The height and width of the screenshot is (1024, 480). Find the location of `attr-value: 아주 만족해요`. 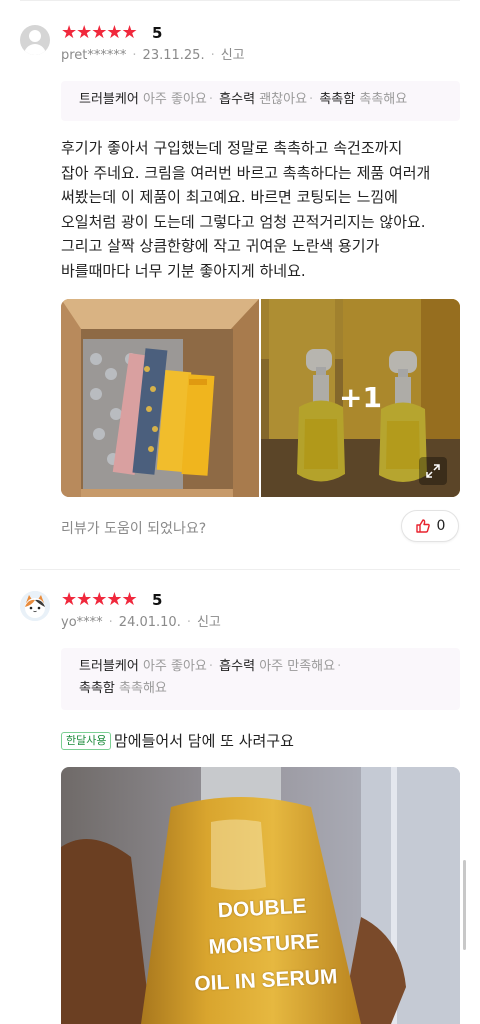

attr-value: 아주 만족해요 is located at coordinates (297, 666).